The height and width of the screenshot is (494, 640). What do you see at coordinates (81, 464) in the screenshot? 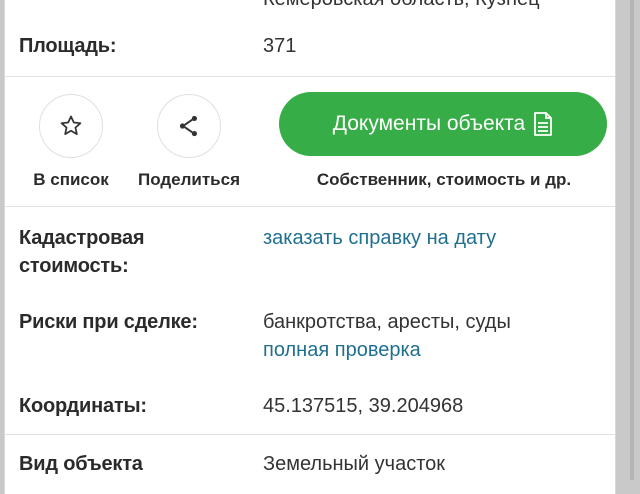
I see `object-type-label: Вид объекта` at bounding box center [81, 464].